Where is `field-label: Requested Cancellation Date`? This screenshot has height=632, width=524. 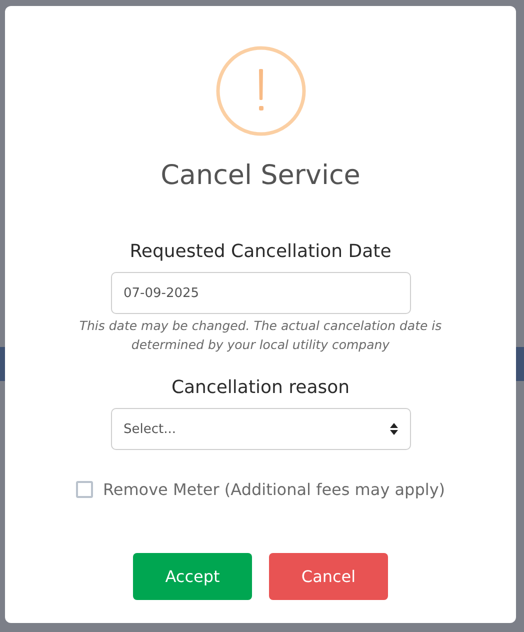
field-label: Requested Cancellation Date is located at coordinates (261, 252).